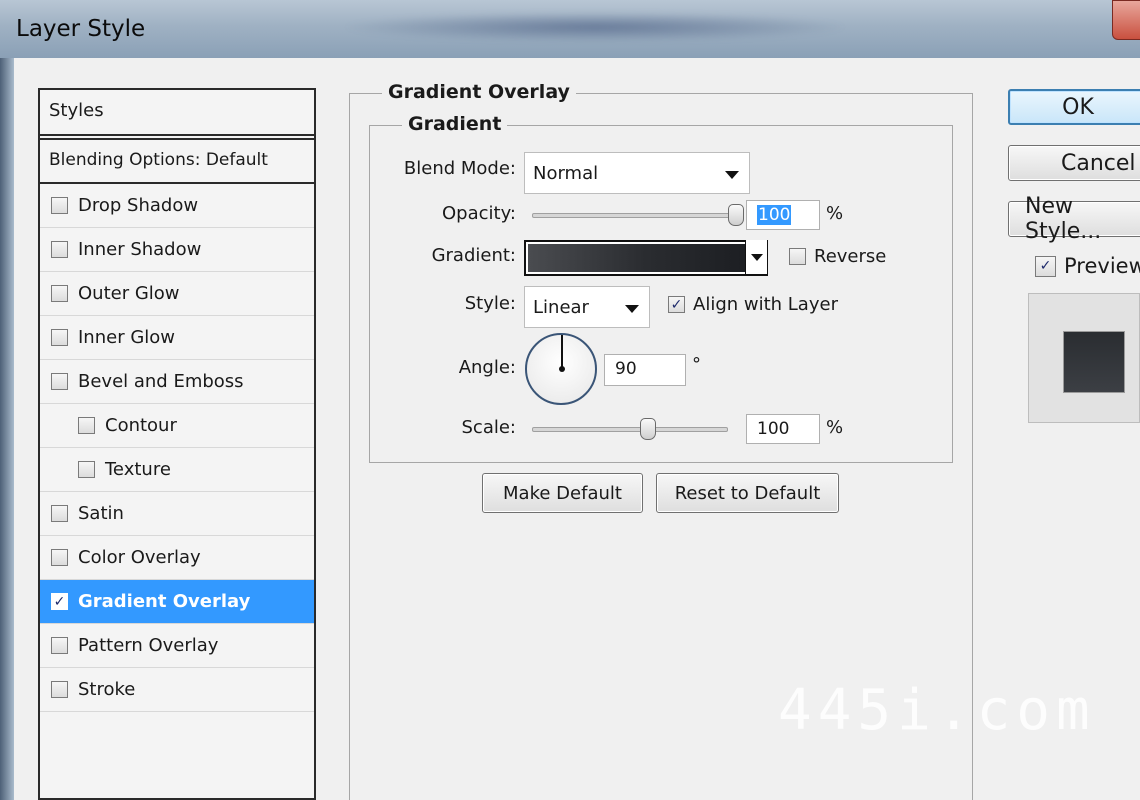 Image resolution: width=1140 pixels, height=800 pixels. I want to click on ok-button: OK, so click(1074, 107).